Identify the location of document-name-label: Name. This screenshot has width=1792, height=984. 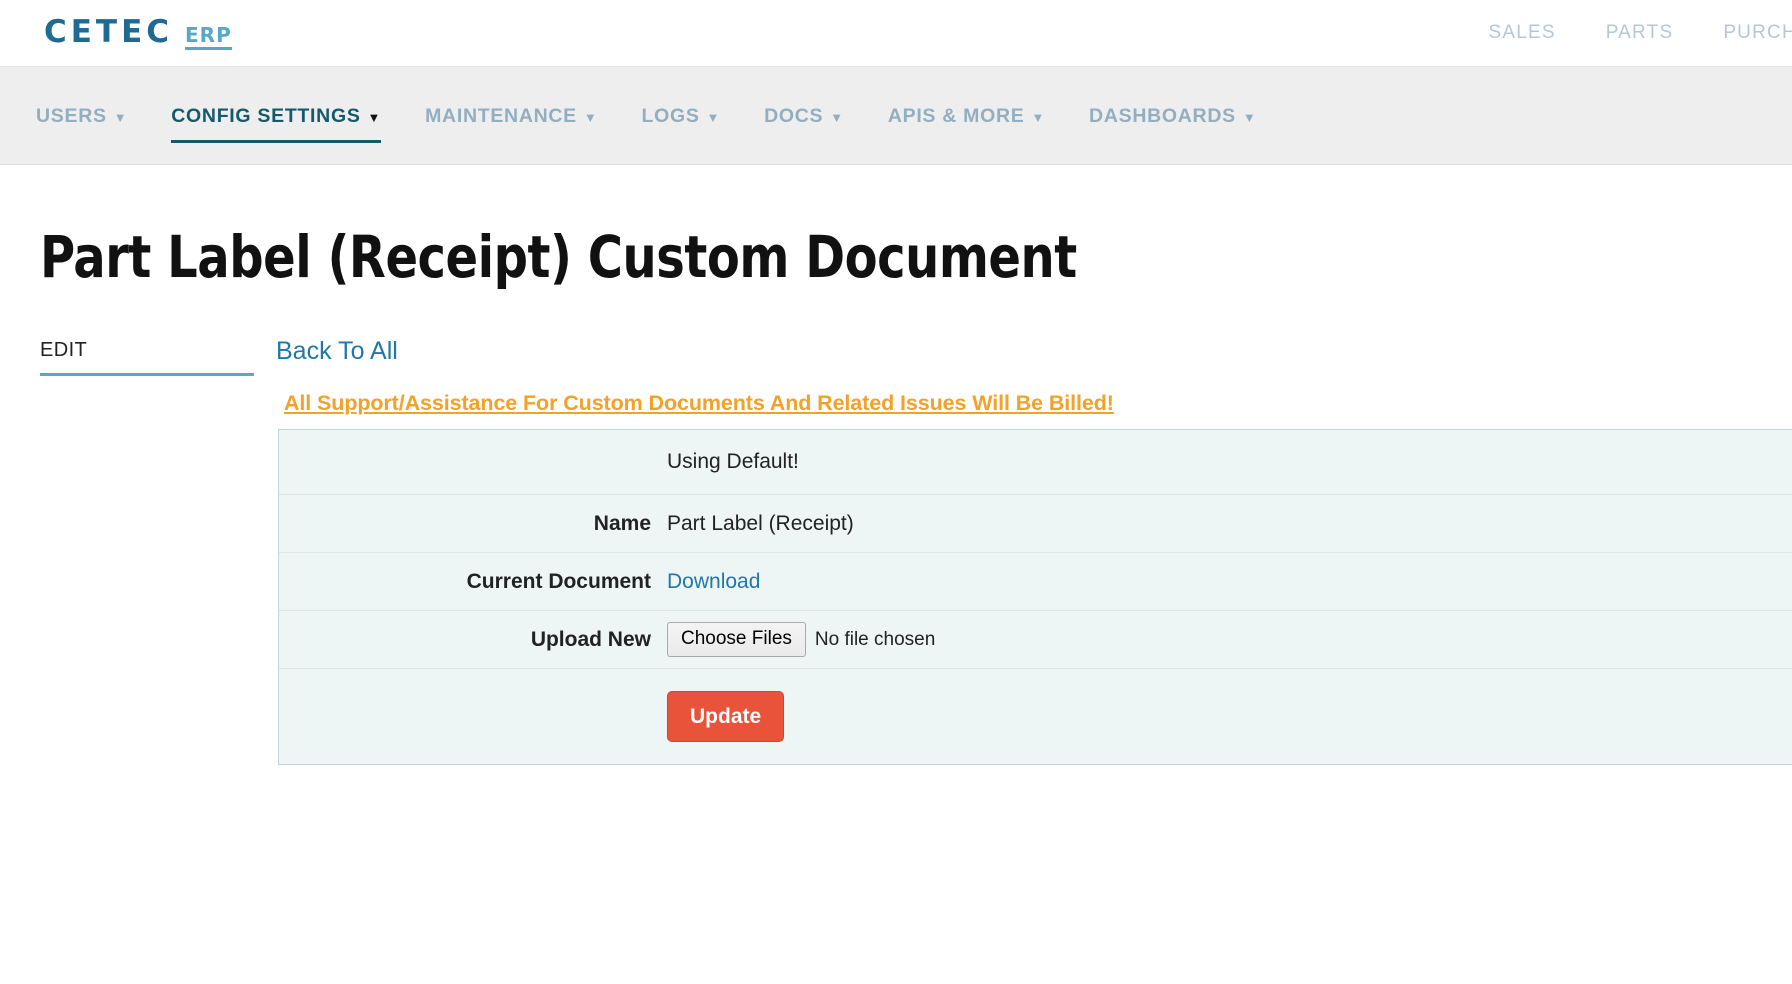
(622, 523).